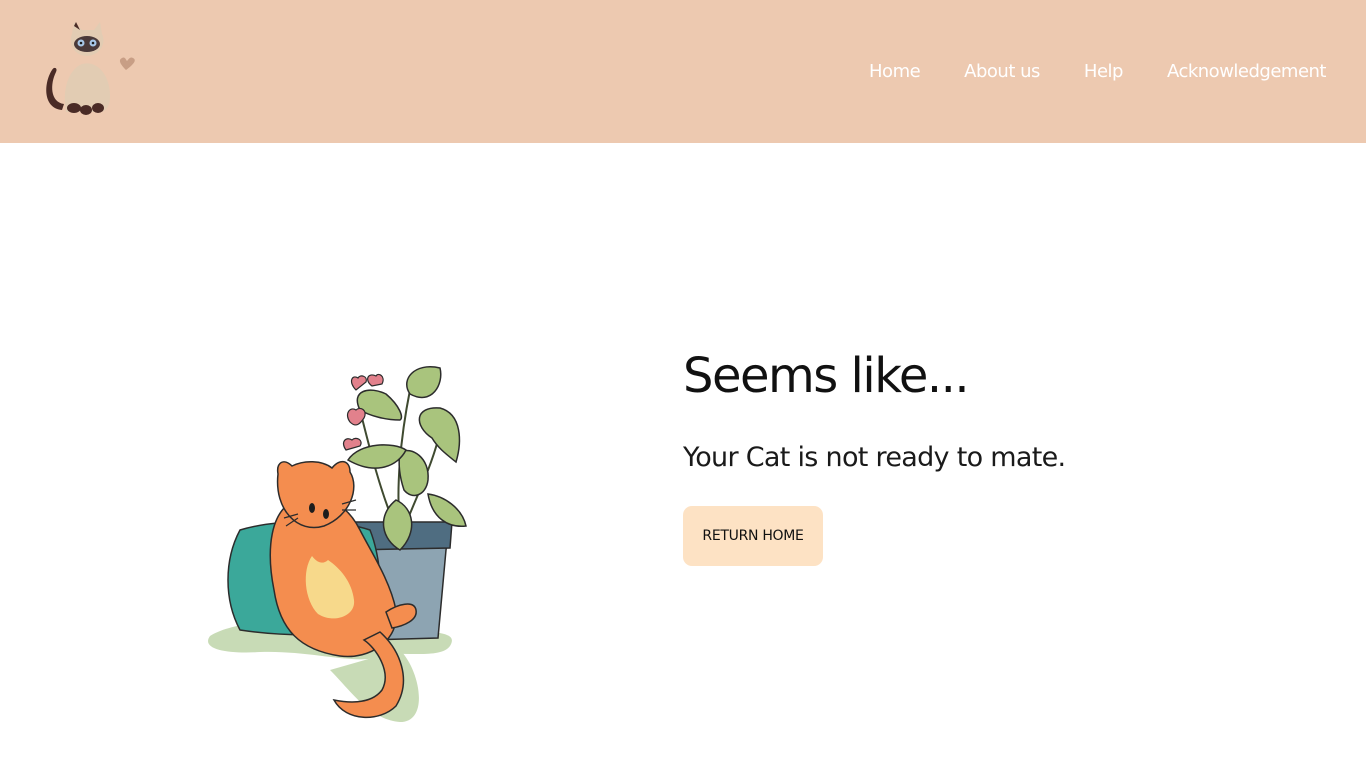  I want to click on status-message: Your Cat is not ready to mate., so click(874, 457).